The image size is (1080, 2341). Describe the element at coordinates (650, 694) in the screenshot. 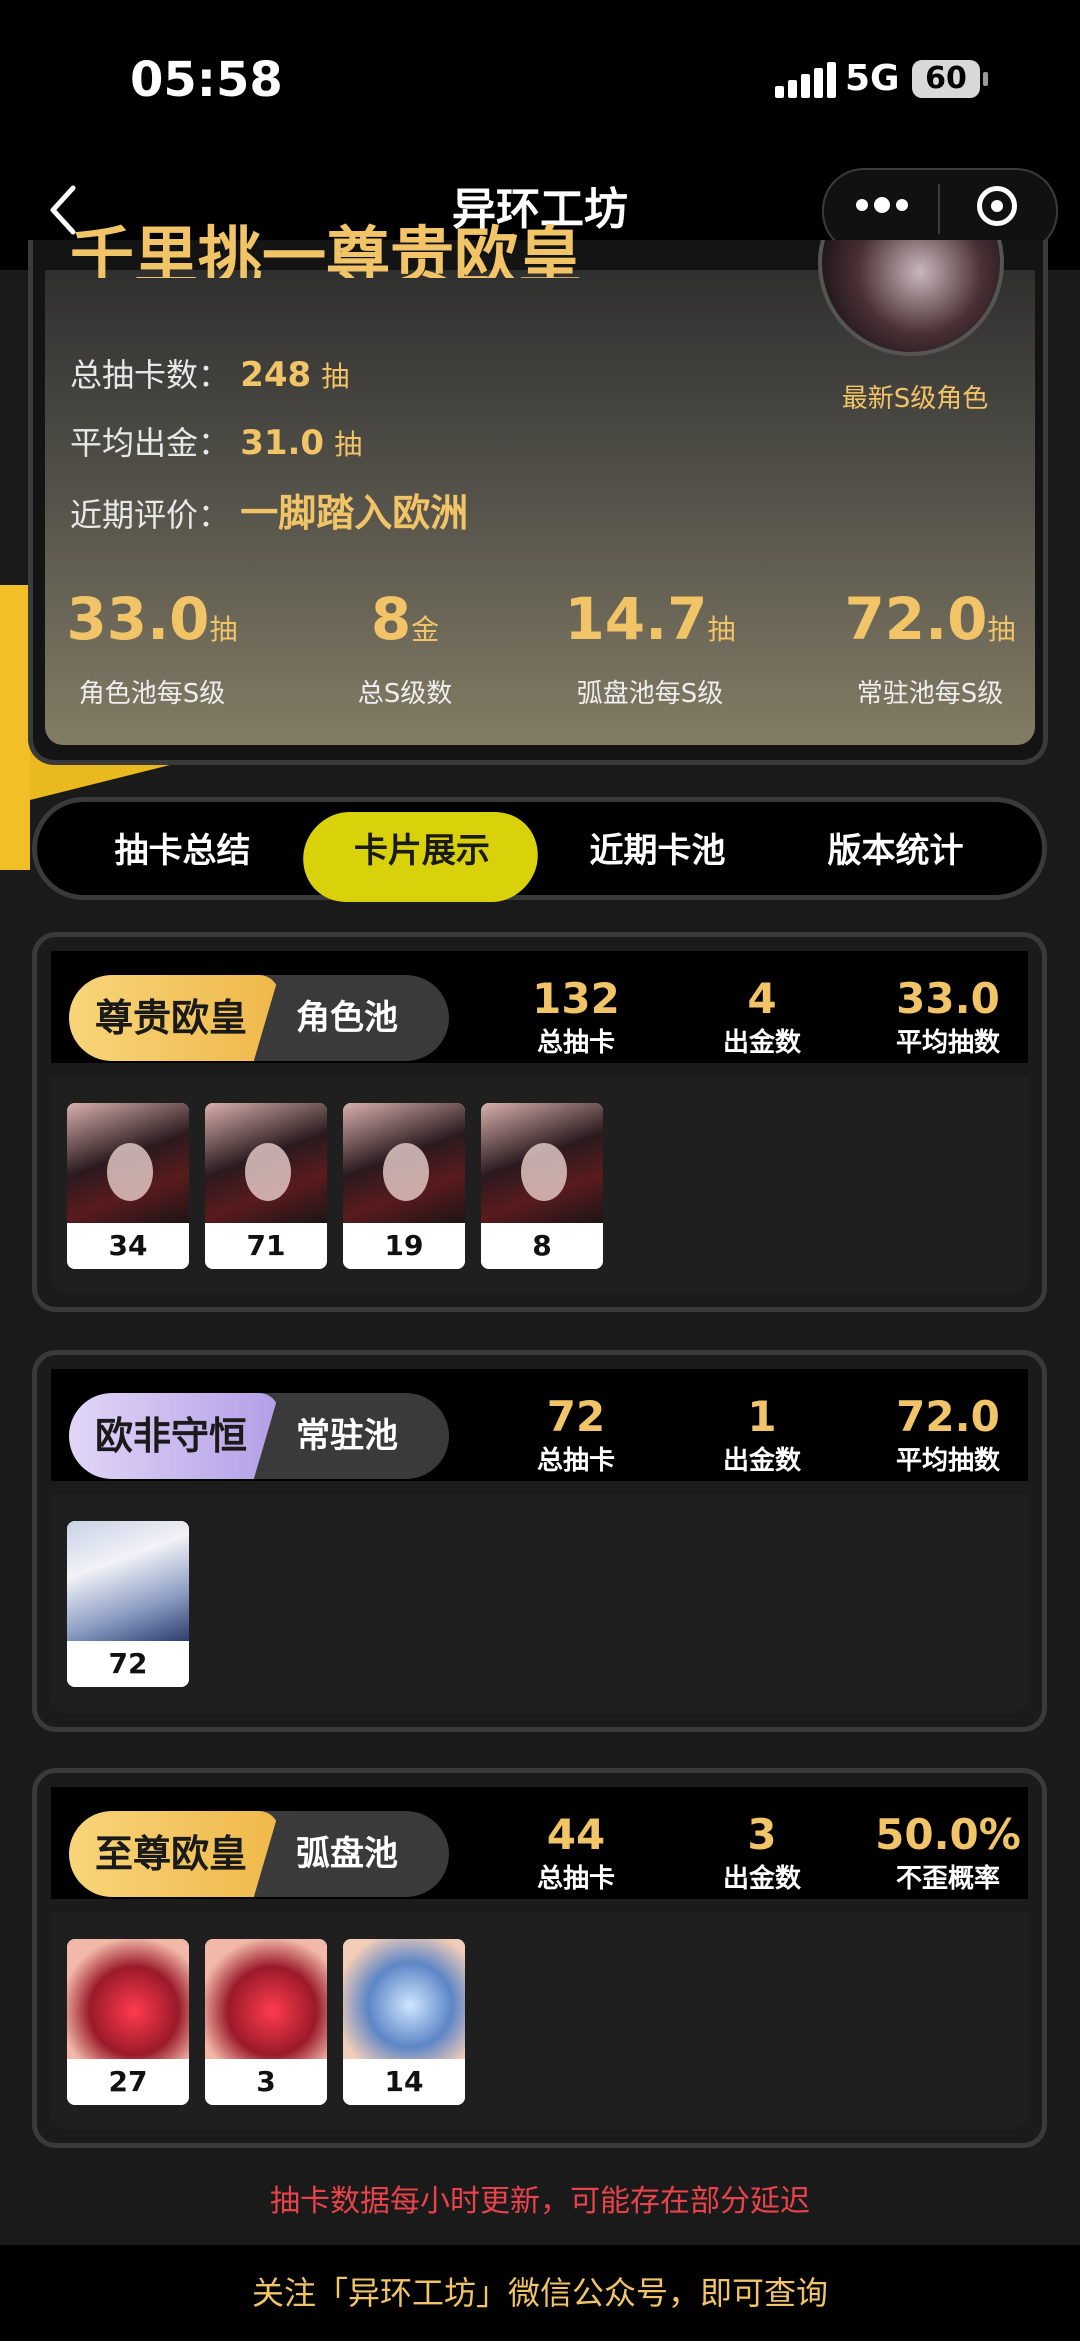

I see `metric-label: 弧盘池每S级` at that location.